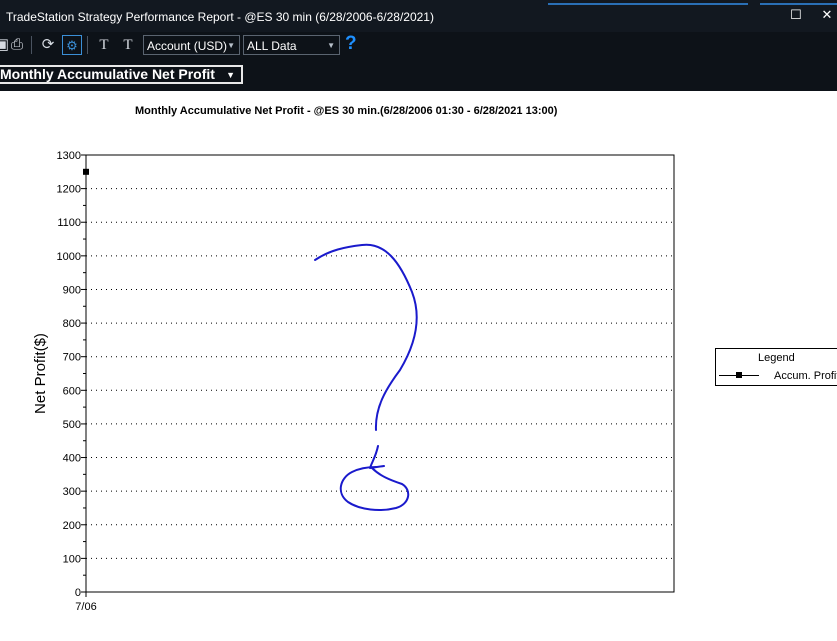  I want to click on y-tick-label: 300, so click(72, 492).